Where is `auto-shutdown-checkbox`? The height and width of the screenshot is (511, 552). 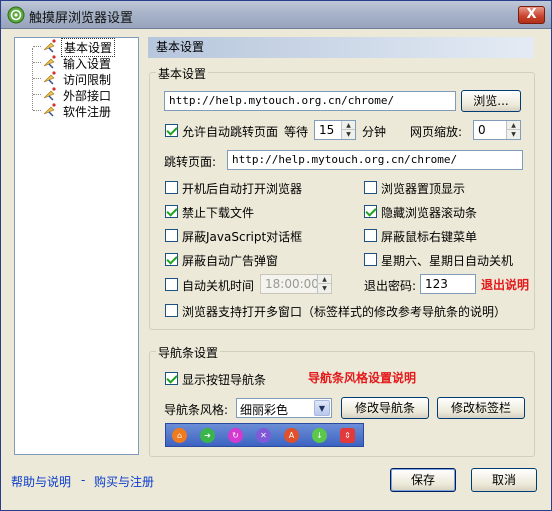
auto-shutdown-checkbox is located at coordinates (171, 284).